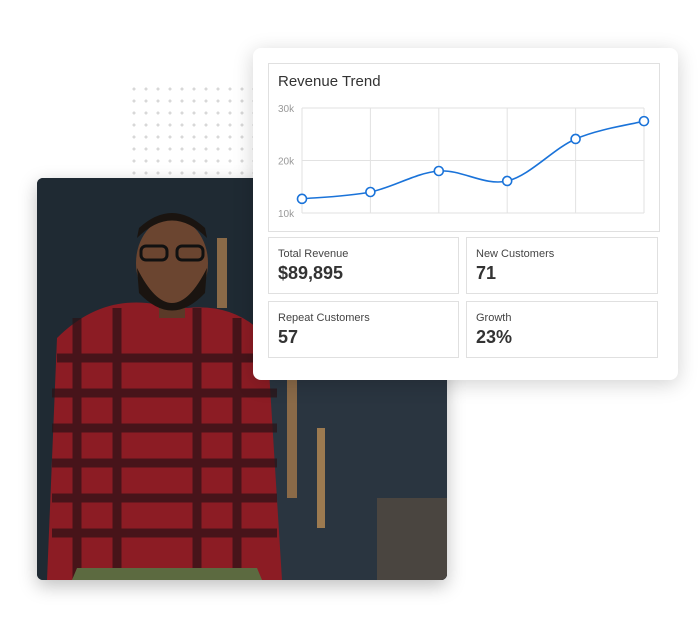  Describe the element at coordinates (363, 265) in the screenshot. I see `stat-total-revenue: Total Revenue $89,895` at that location.